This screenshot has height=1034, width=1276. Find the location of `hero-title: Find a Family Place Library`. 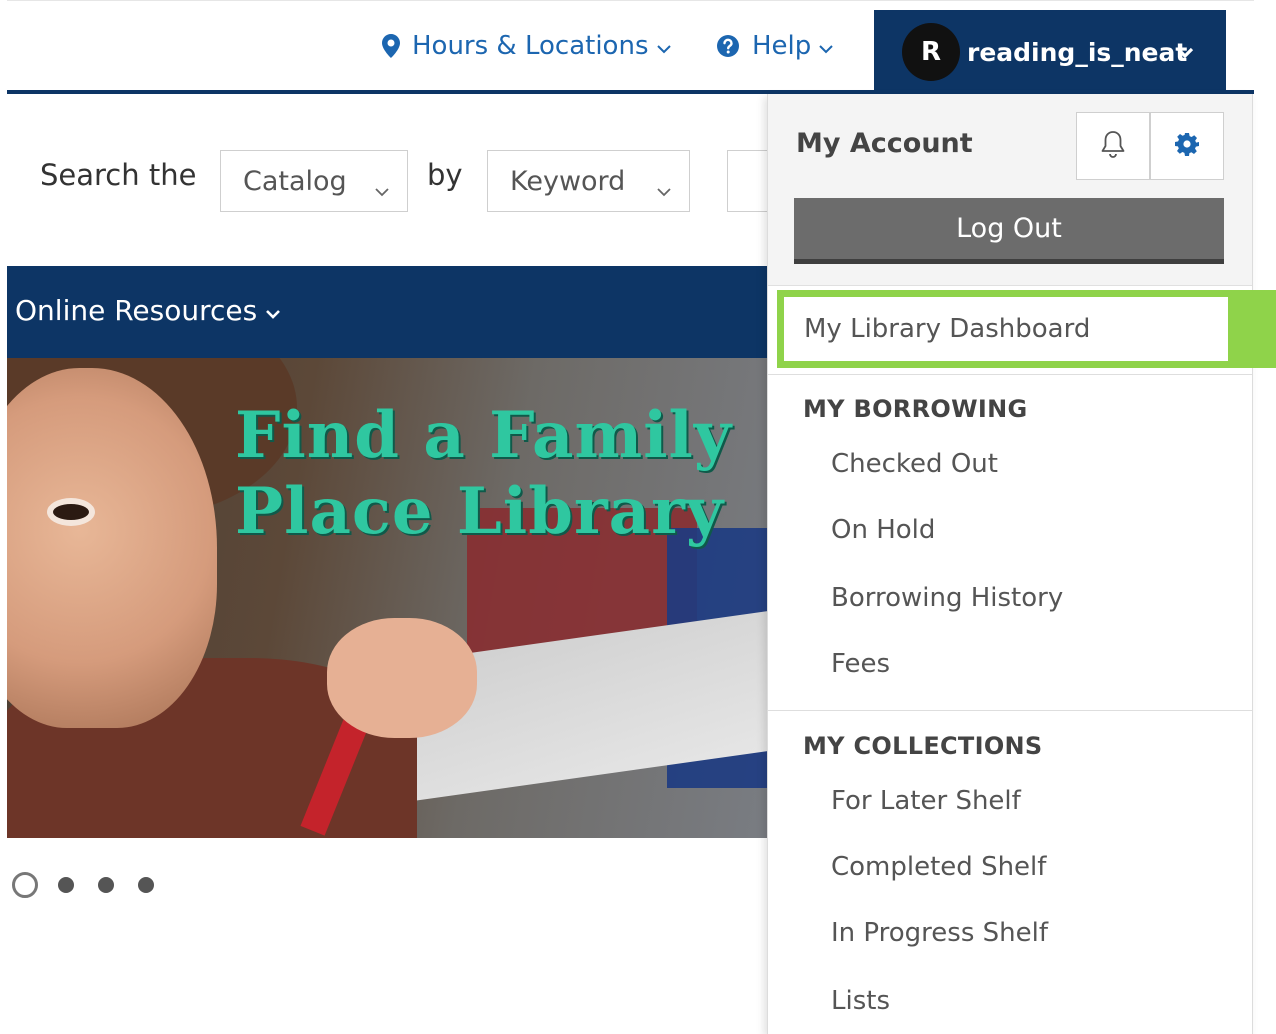

hero-title: Find a Family Place Library is located at coordinates (483, 474).